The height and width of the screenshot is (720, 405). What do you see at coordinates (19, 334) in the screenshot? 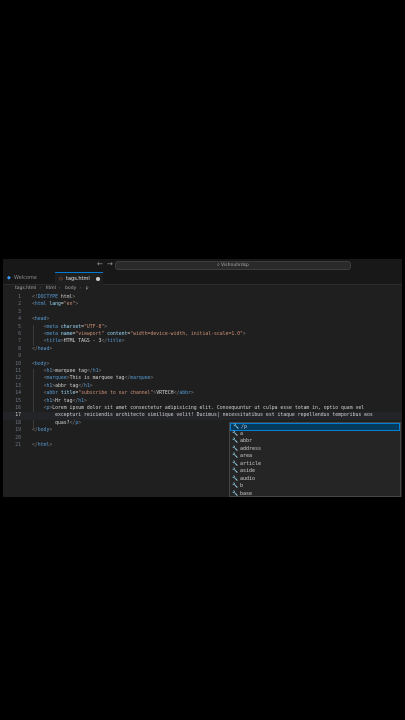
I see `line-number: 6` at bounding box center [19, 334].